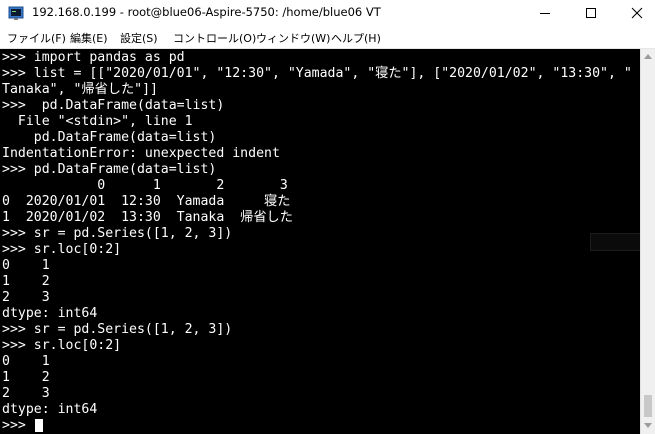 This screenshot has height=434, width=655. What do you see at coordinates (356, 38) in the screenshot?
I see `menu-help: ヘルプ(H)` at bounding box center [356, 38].